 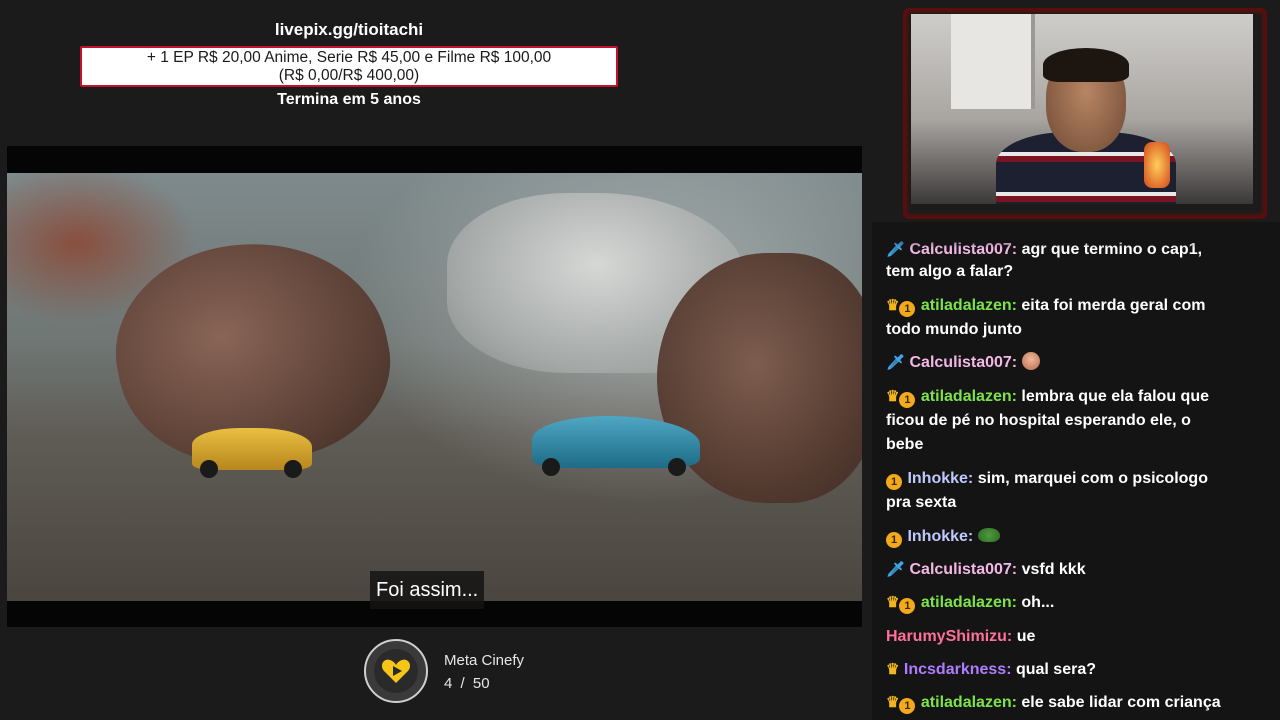 What do you see at coordinates (1076, 445) in the screenshot?
I see `chat-message-cont: bebe` at bounding box center [1076, 445].